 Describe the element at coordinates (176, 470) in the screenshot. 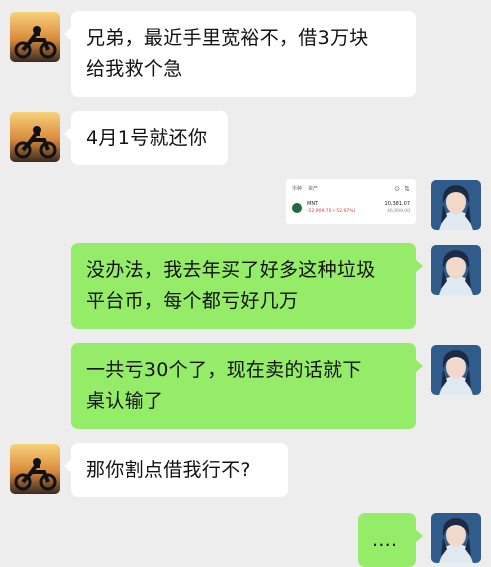

I see `message-bubble: 那你割点借我行不?` at that location.